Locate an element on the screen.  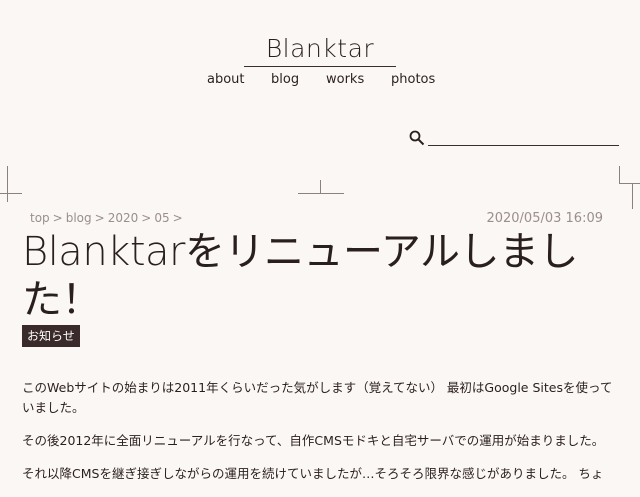
search-input is located at coordinates (523, 145).